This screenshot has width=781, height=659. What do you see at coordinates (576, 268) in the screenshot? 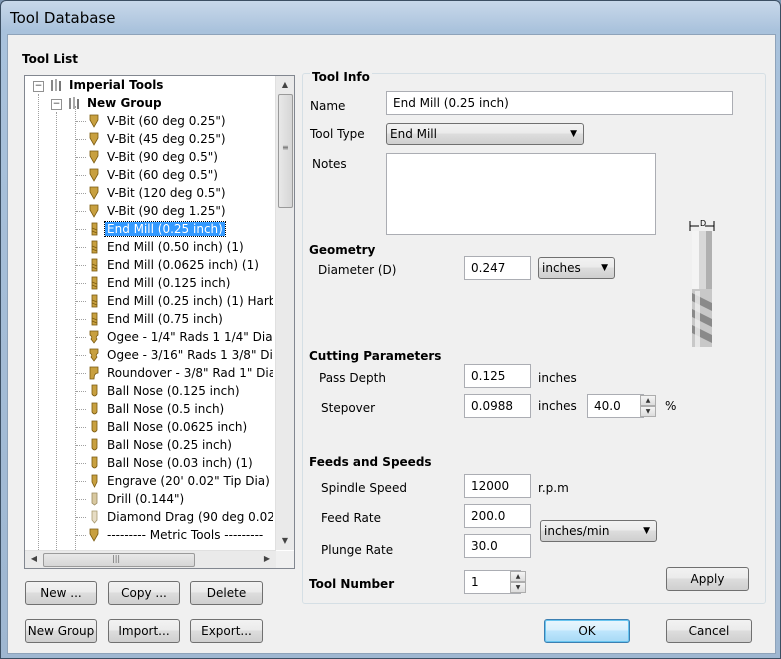
I see `geometry-units-select: inches ▼` at bounding box center [576, 268].